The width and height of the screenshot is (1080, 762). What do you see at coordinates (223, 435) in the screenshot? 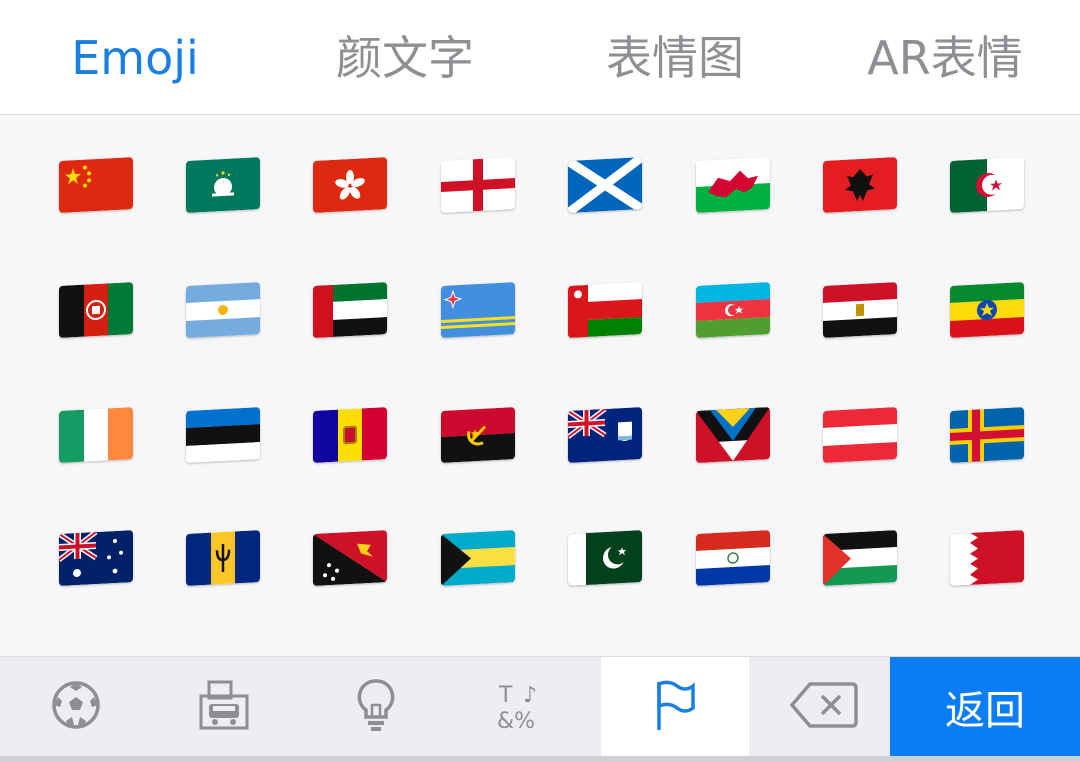
I see `estonia-flag` at bounding box center [223, 435].